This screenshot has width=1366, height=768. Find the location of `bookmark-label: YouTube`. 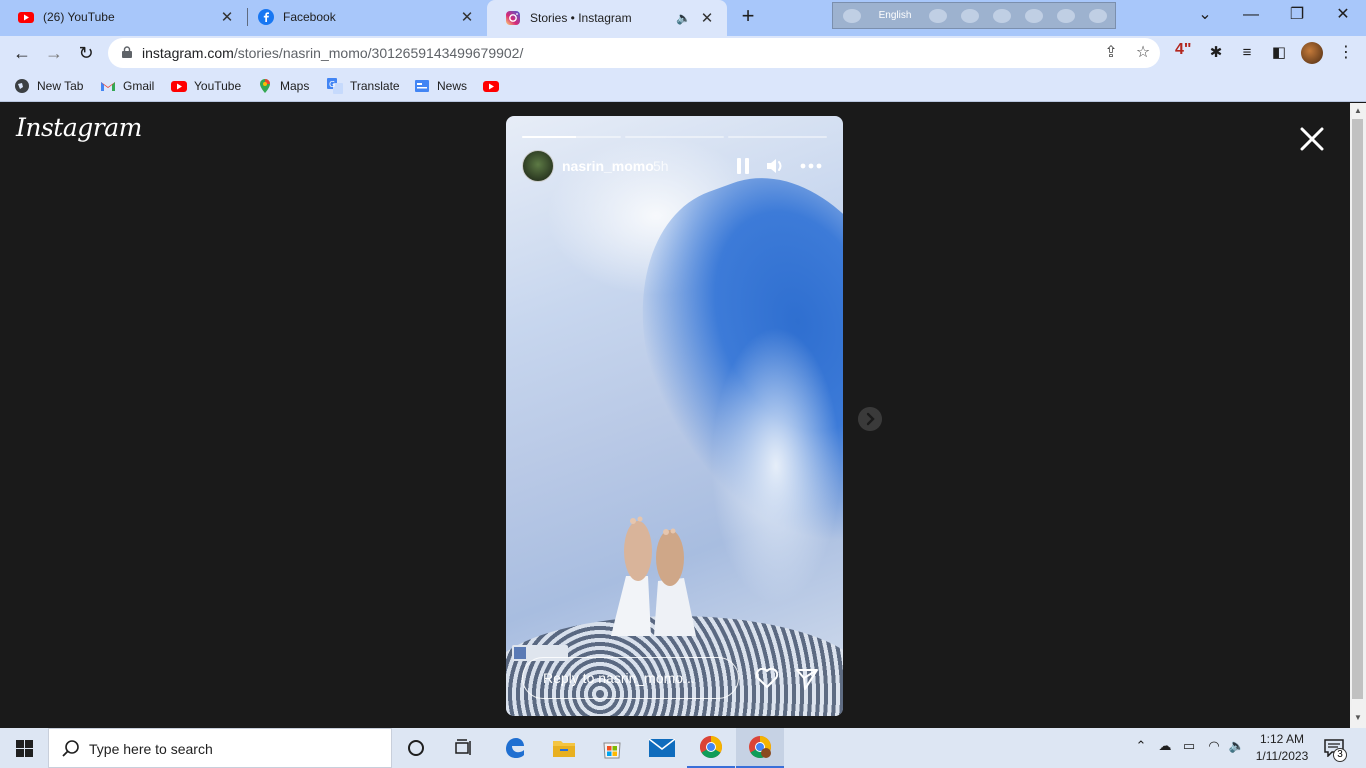

bookmark-label: YouTube is located at coordinates (218, 86).